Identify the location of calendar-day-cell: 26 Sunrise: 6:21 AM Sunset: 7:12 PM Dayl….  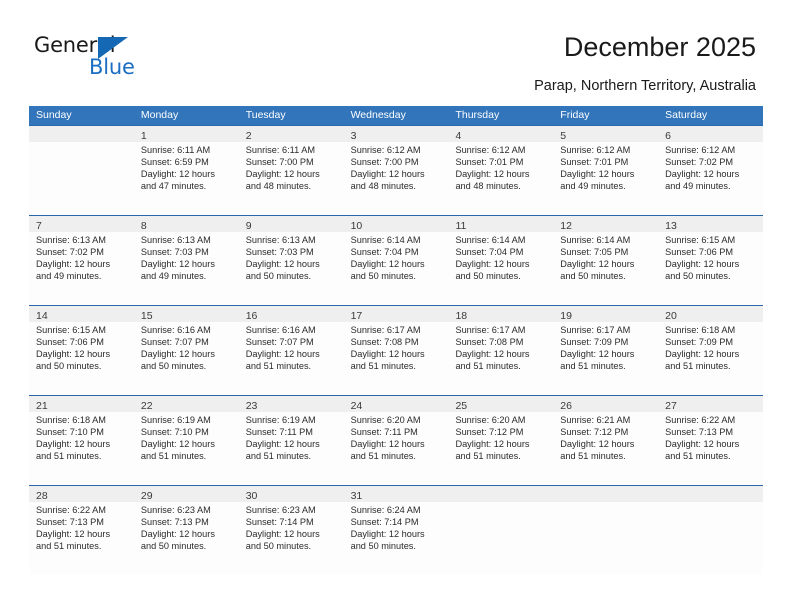
(606, 440).